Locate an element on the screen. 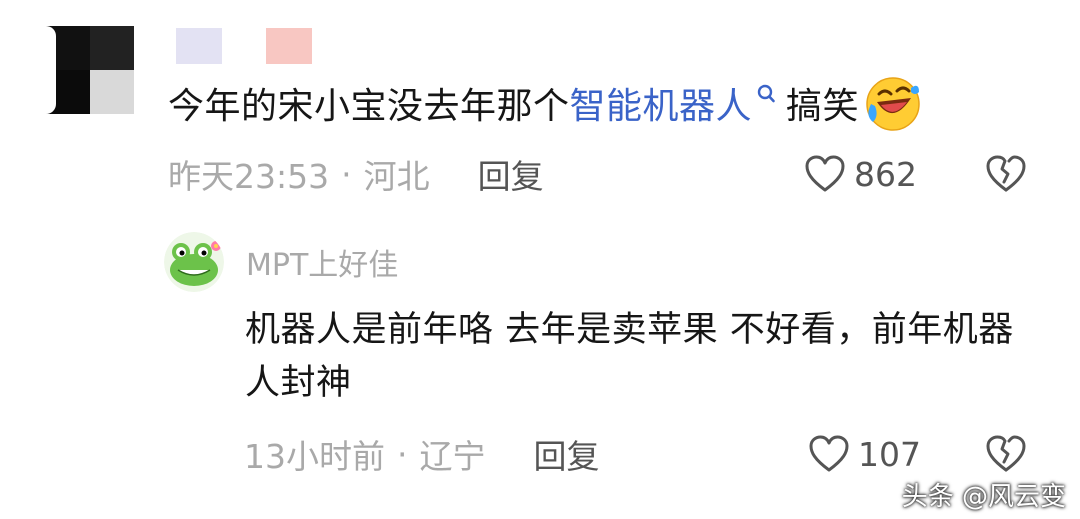 This screenshot has width=1080, height=519. comment-time: 昨天23:53 is located at coordinates (249, 176).